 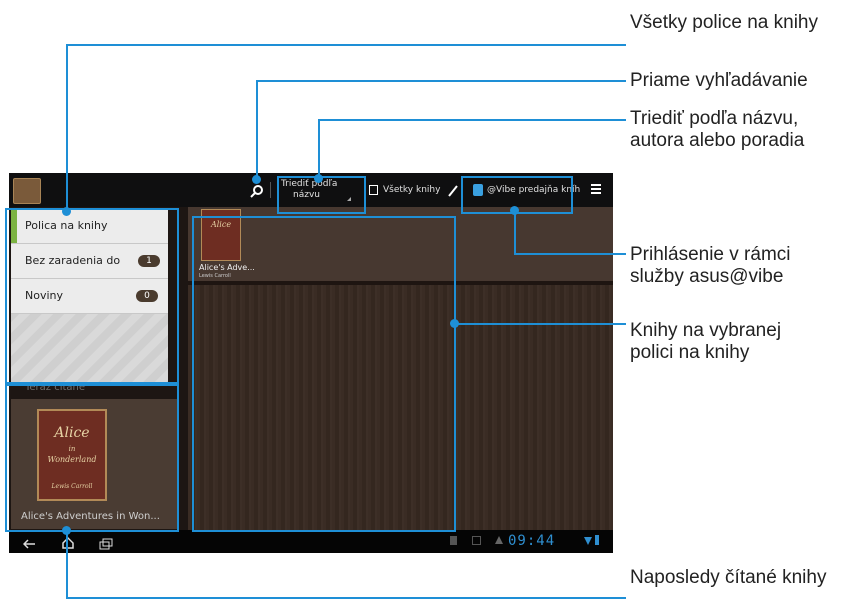 What do you see at coordinates (588, 541) in the screenshot?
I see `wifi-icon` at bounding box center [588, 541].